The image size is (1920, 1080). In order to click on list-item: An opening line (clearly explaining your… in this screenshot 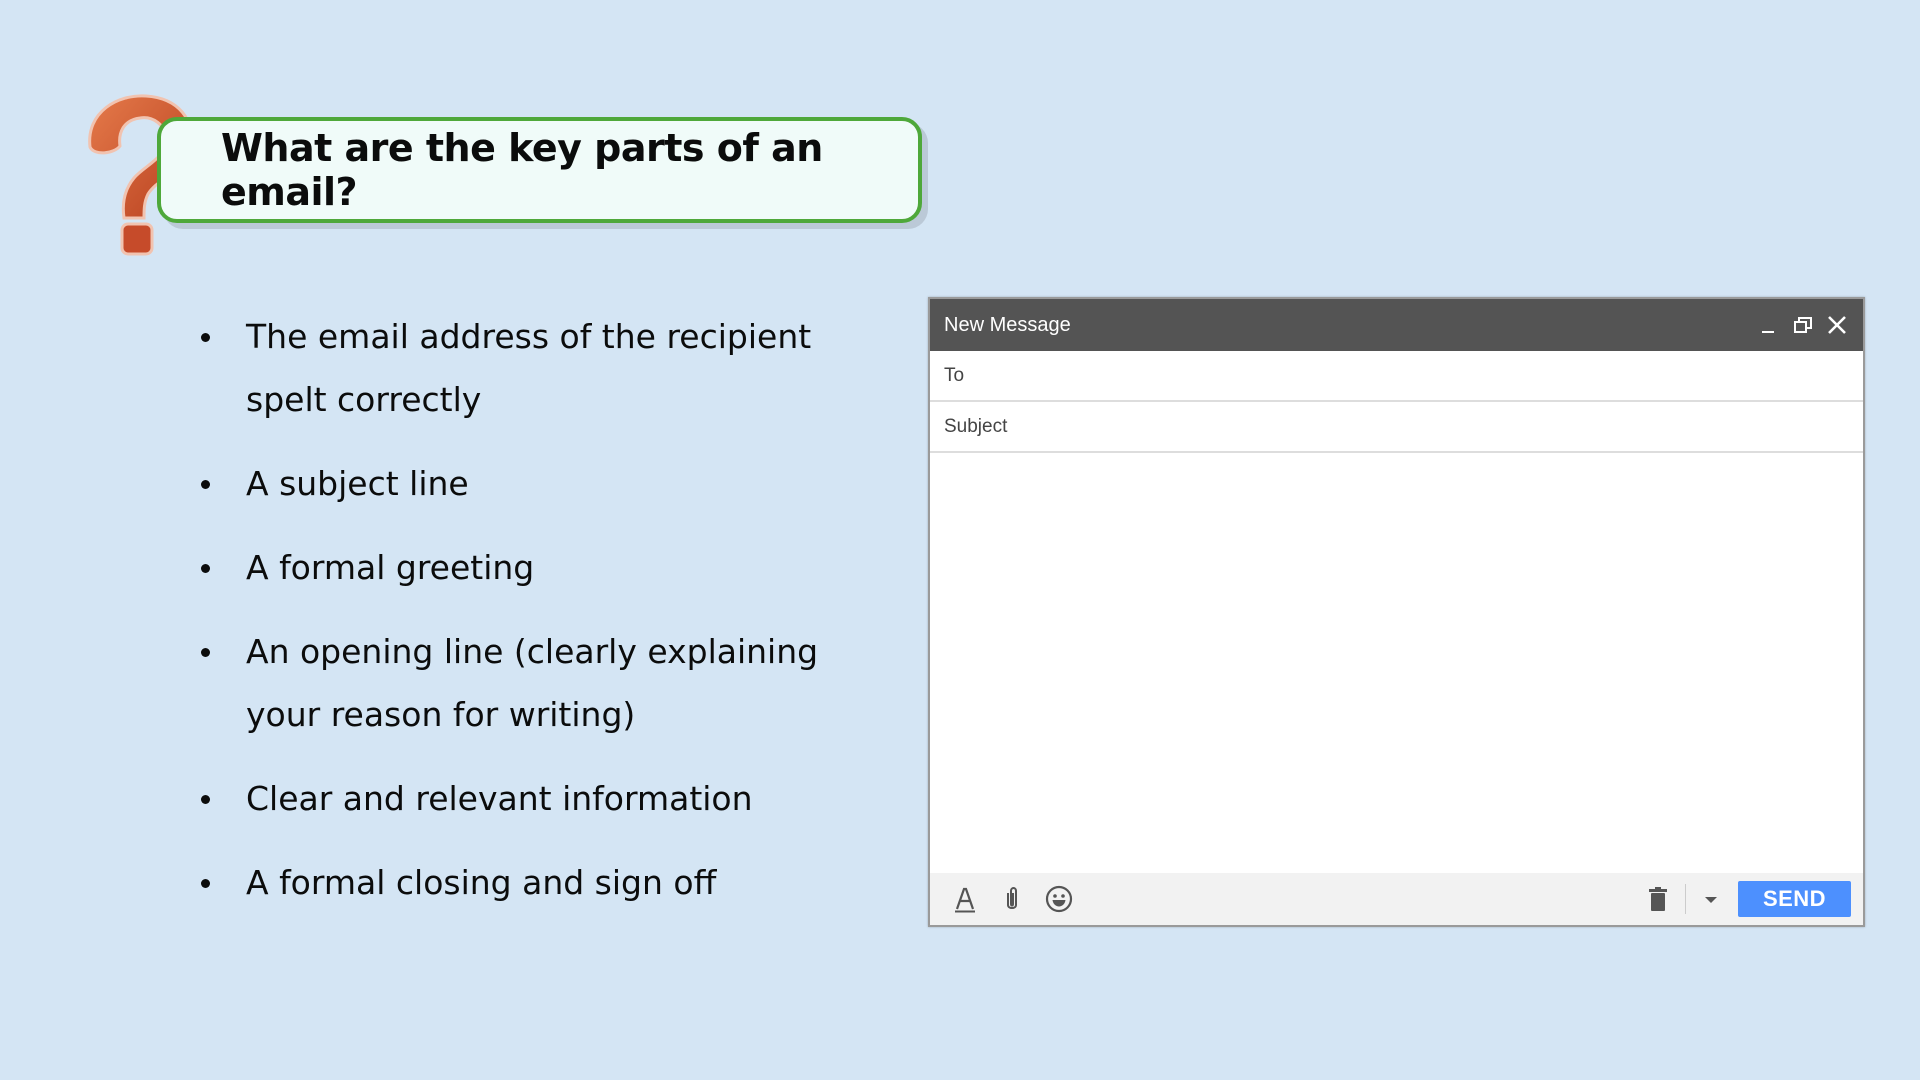, I will do `click(543, 683)`.